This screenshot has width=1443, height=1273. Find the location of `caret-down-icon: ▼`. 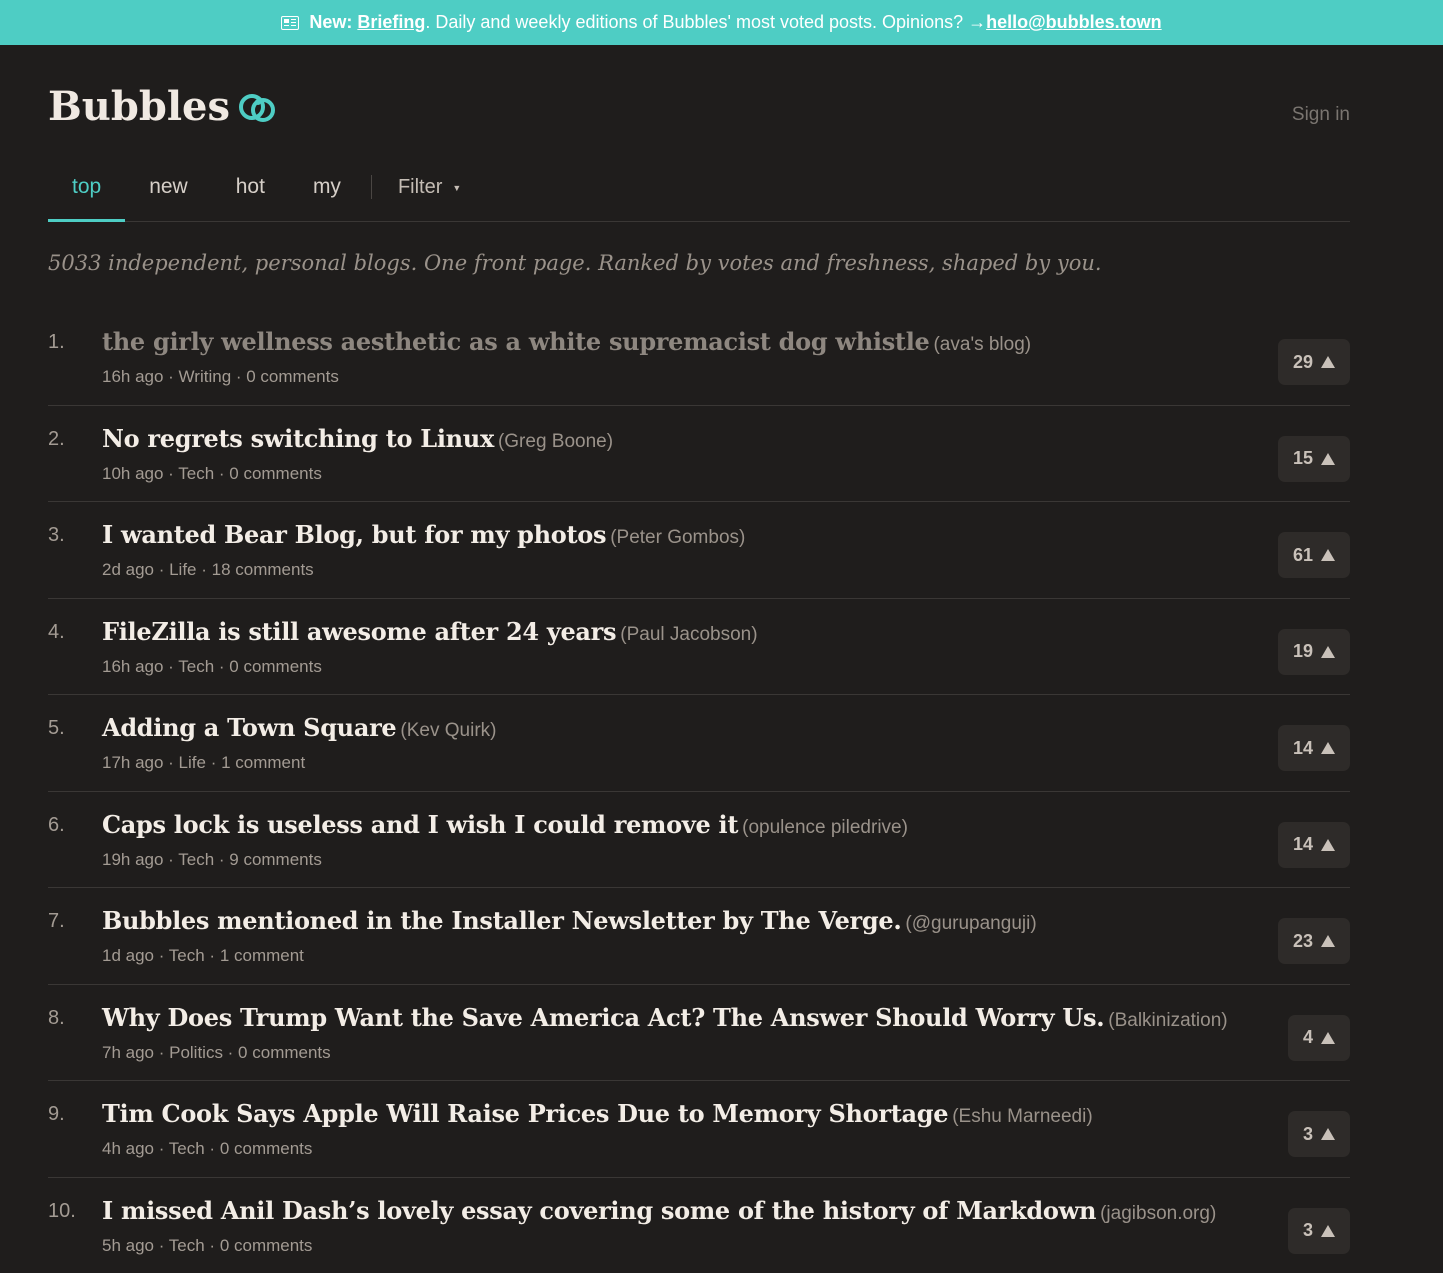

caret-down-icon: ▼ is located at coordinates (456, 188).